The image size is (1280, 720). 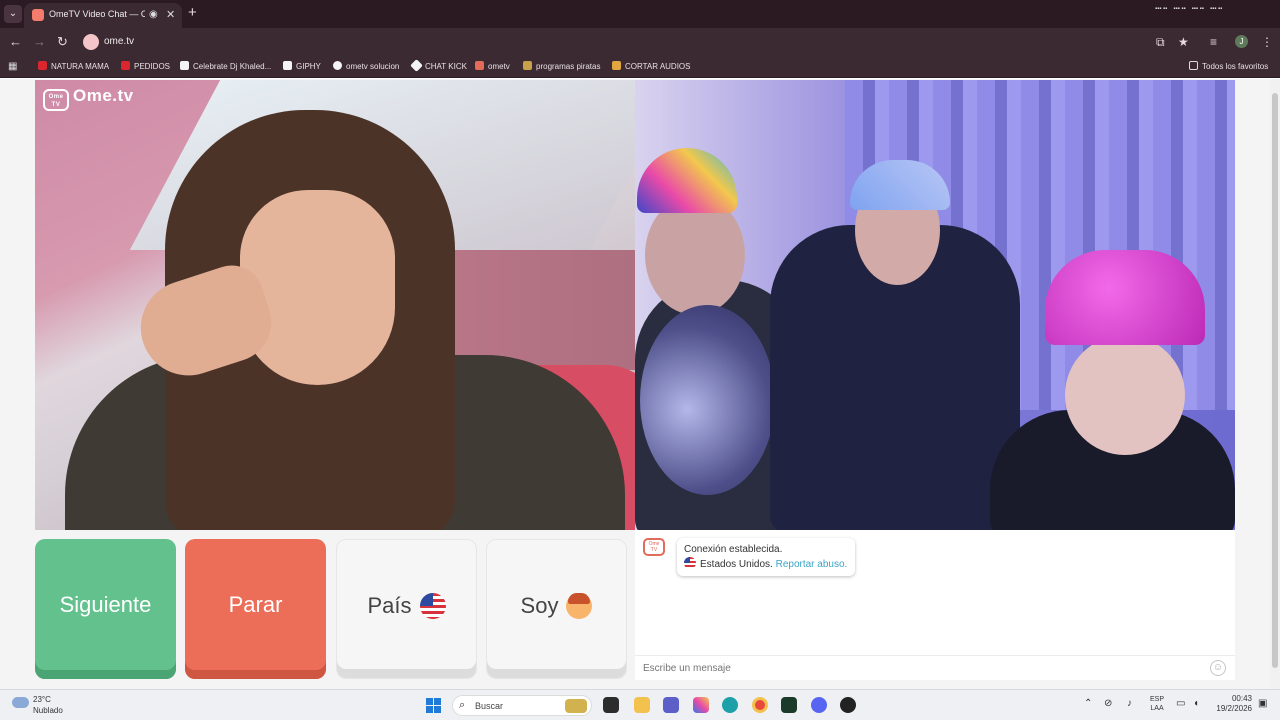 I want to click on weather-widget: 23°C Nublado, so click(x=48, y=705).